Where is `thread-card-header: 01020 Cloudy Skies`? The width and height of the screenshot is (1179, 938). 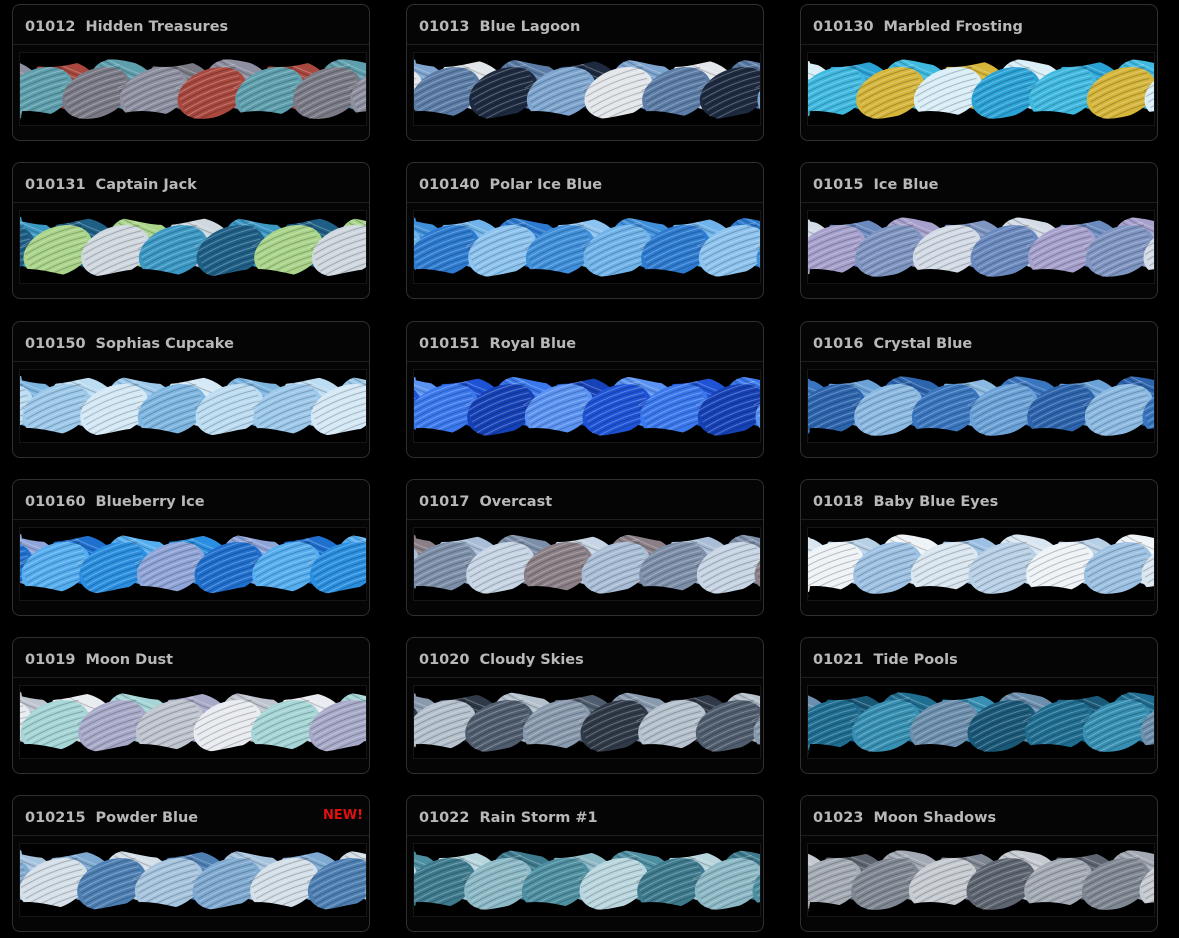
thread-card-header: 01020 Cloudy Skies is located at coordinates (585, 658).